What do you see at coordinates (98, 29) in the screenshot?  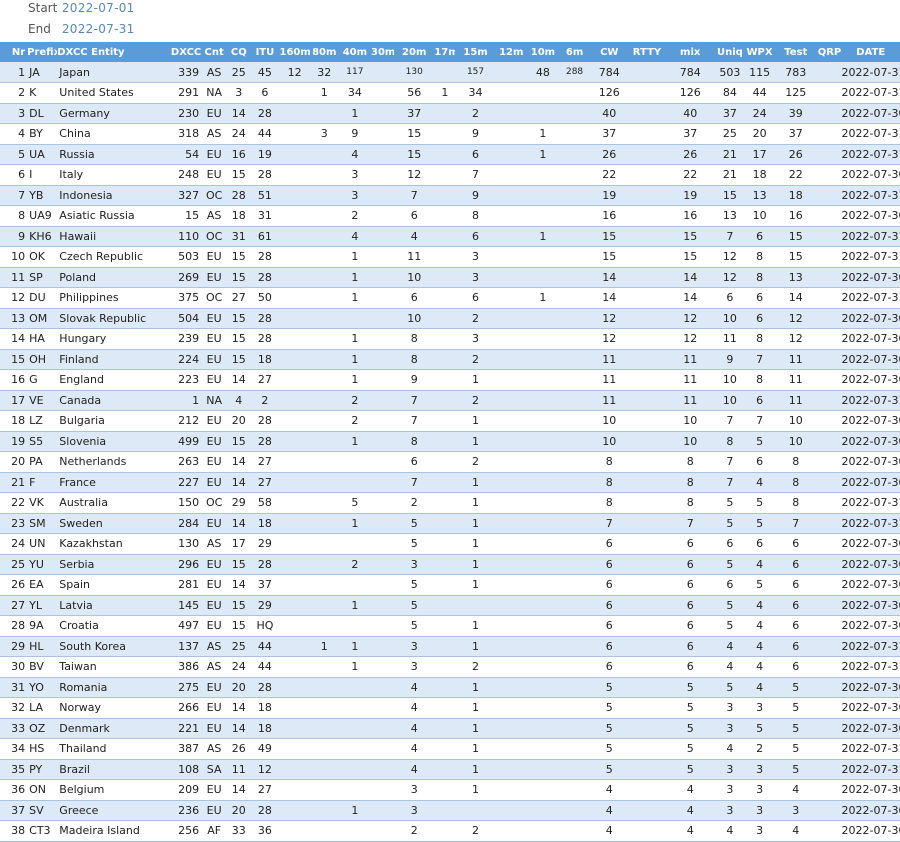 I see `end-date-input: 2022-07-31` at bounding box center [98, 29].